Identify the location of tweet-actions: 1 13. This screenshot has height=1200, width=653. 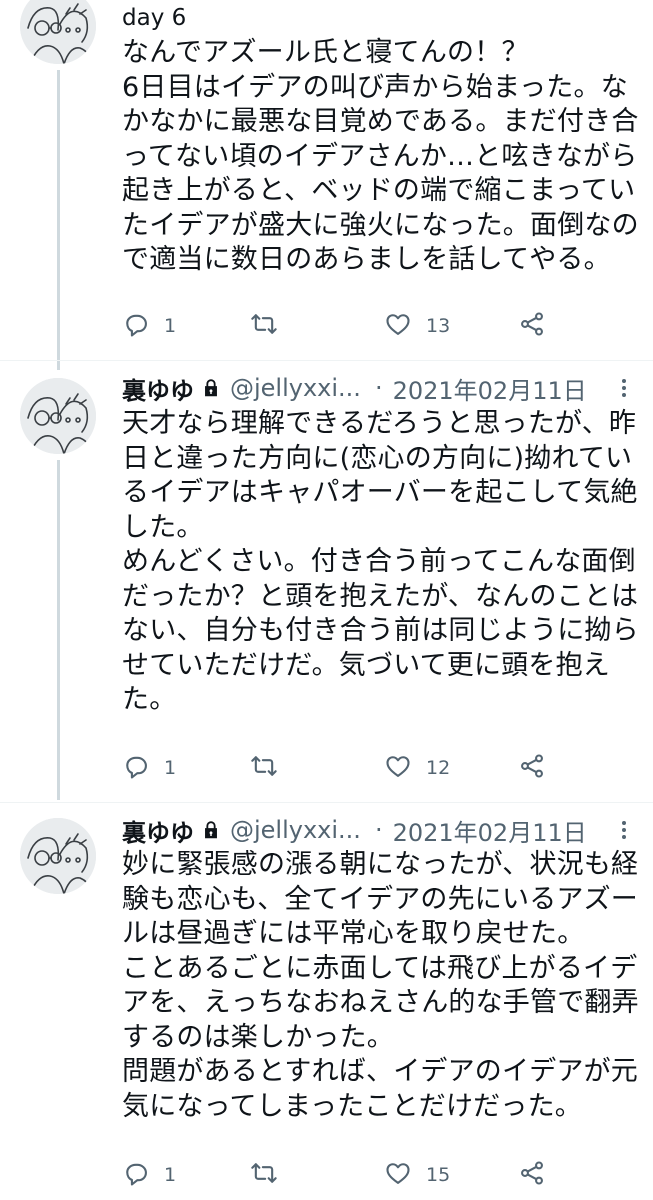
(372, 326).